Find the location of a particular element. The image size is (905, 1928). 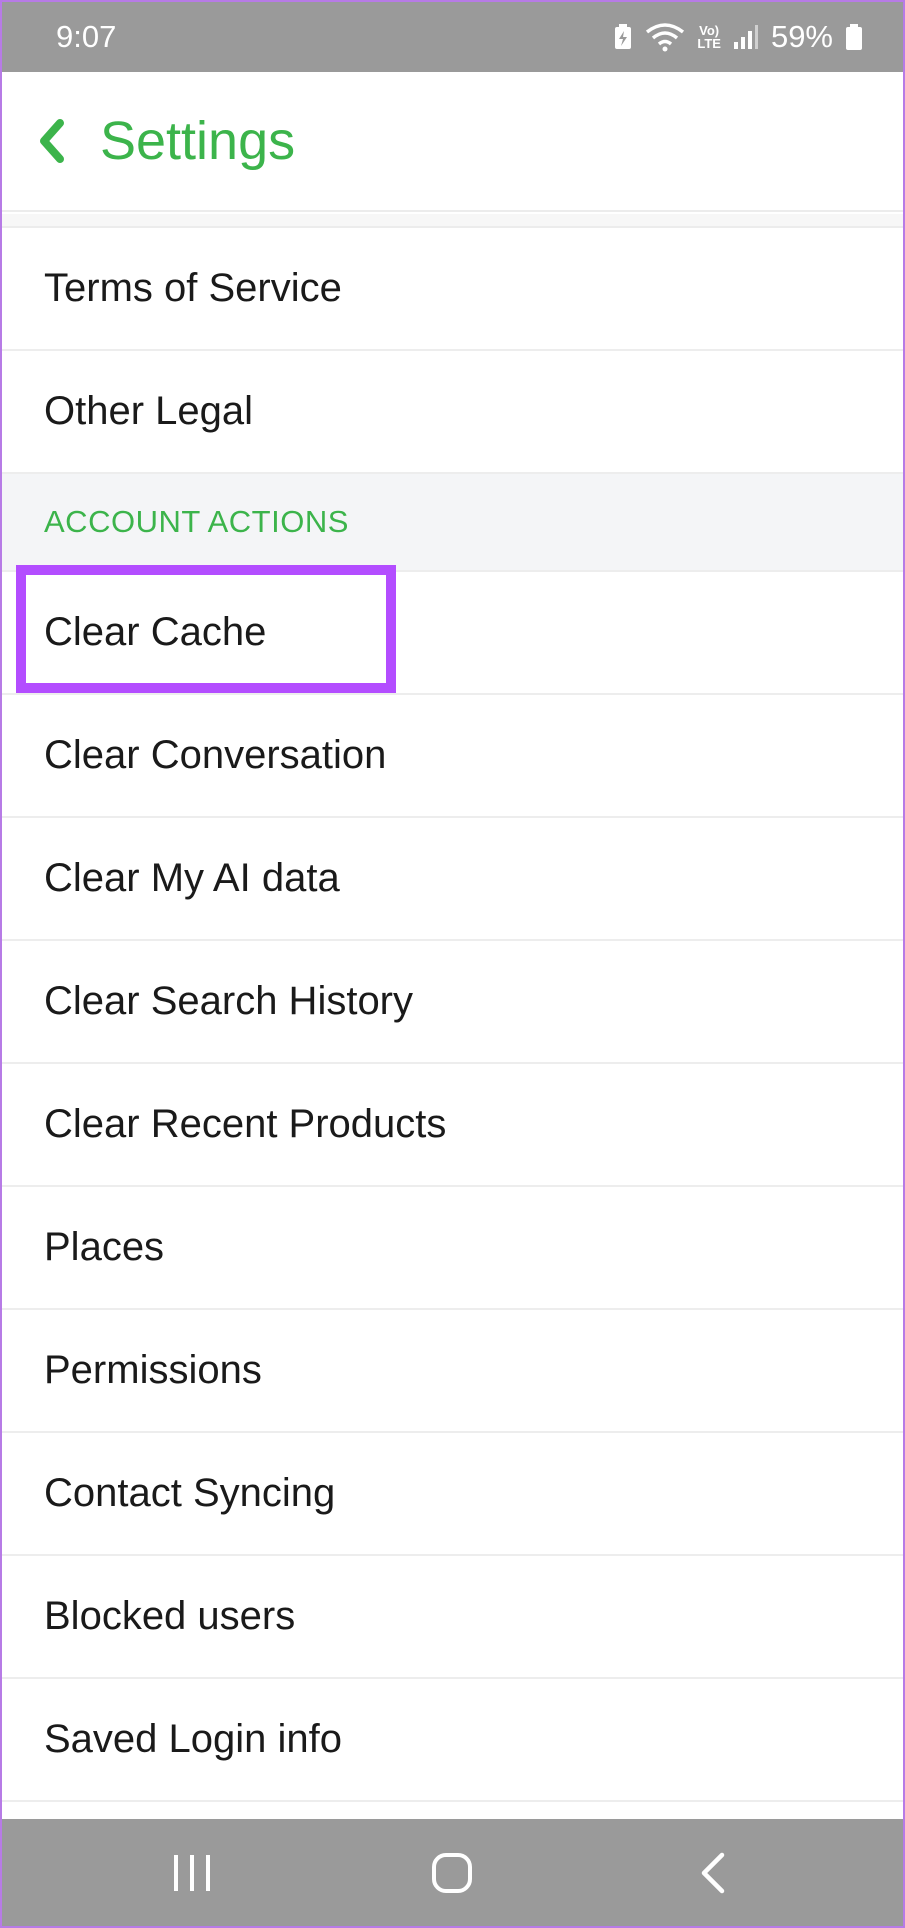

list-item-places: Places is located at coordinates (452, 1248).